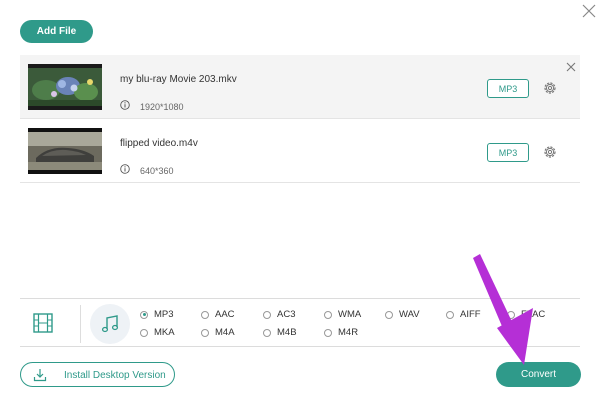 This screenshot has width=600, height=406. Describe the element at coordinates (178, 79) in the screenshot. I see `file-name: my blu-ray Movie 203.mkv` at that location.